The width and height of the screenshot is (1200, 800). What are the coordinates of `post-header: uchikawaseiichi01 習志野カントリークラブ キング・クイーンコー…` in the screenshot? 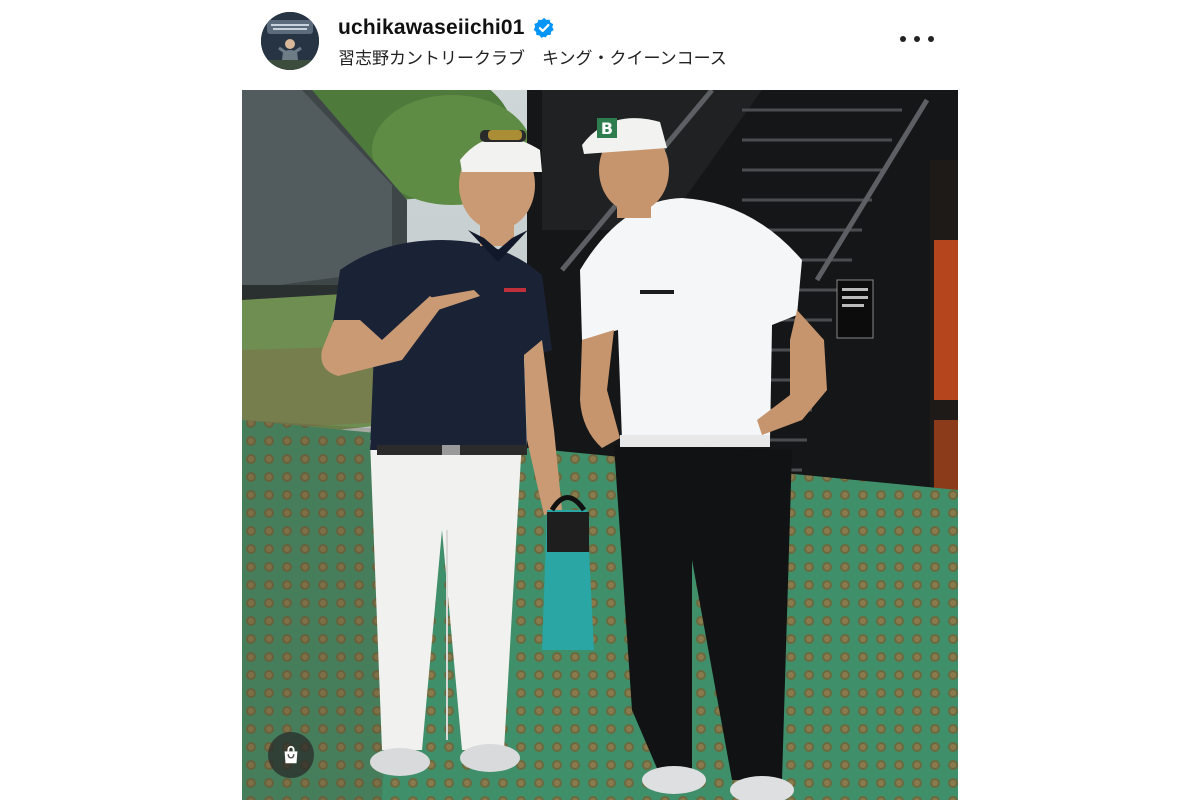 It's located at (600, 45).